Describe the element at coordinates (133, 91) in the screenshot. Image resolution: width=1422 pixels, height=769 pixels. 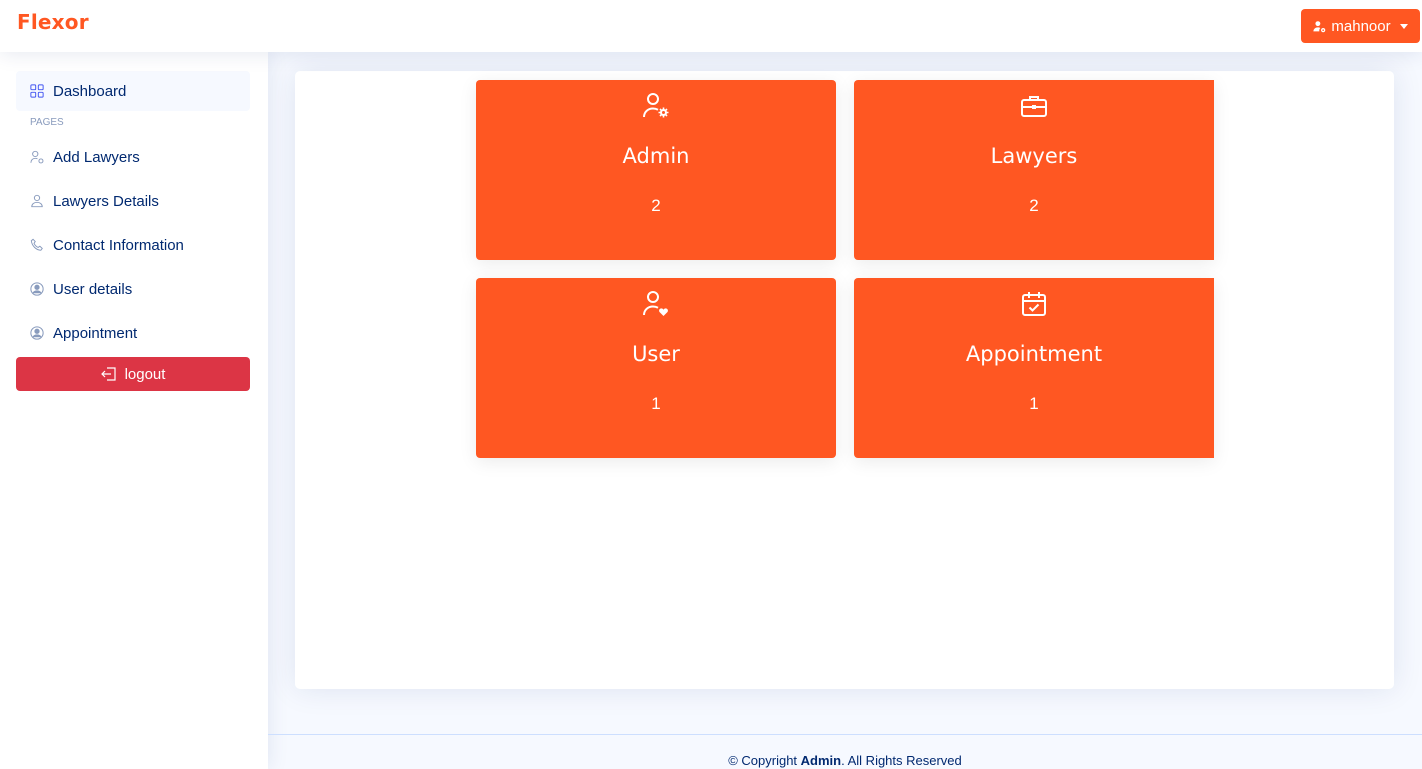
I see `sidebar-item-dashboard: Dashboard` at that location.